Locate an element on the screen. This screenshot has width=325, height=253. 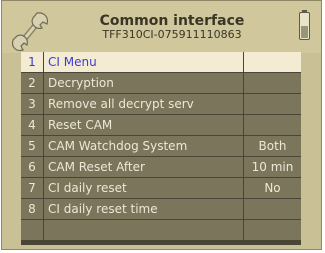
menu-item-number is located at coordinates (32, 230).